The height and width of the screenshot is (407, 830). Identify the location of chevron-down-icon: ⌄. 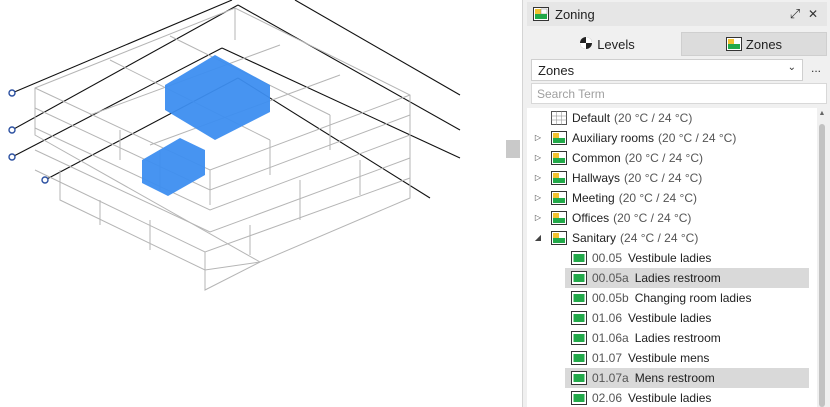
(791, 67).